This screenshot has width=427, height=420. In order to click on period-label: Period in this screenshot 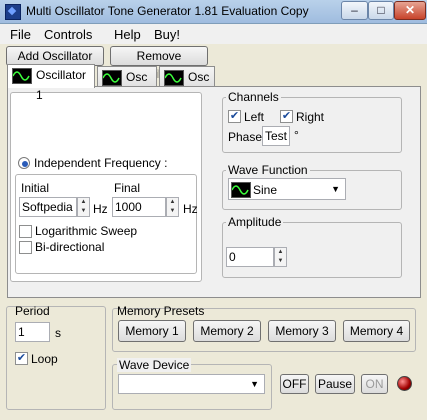, I will do `click(32, 311)`.